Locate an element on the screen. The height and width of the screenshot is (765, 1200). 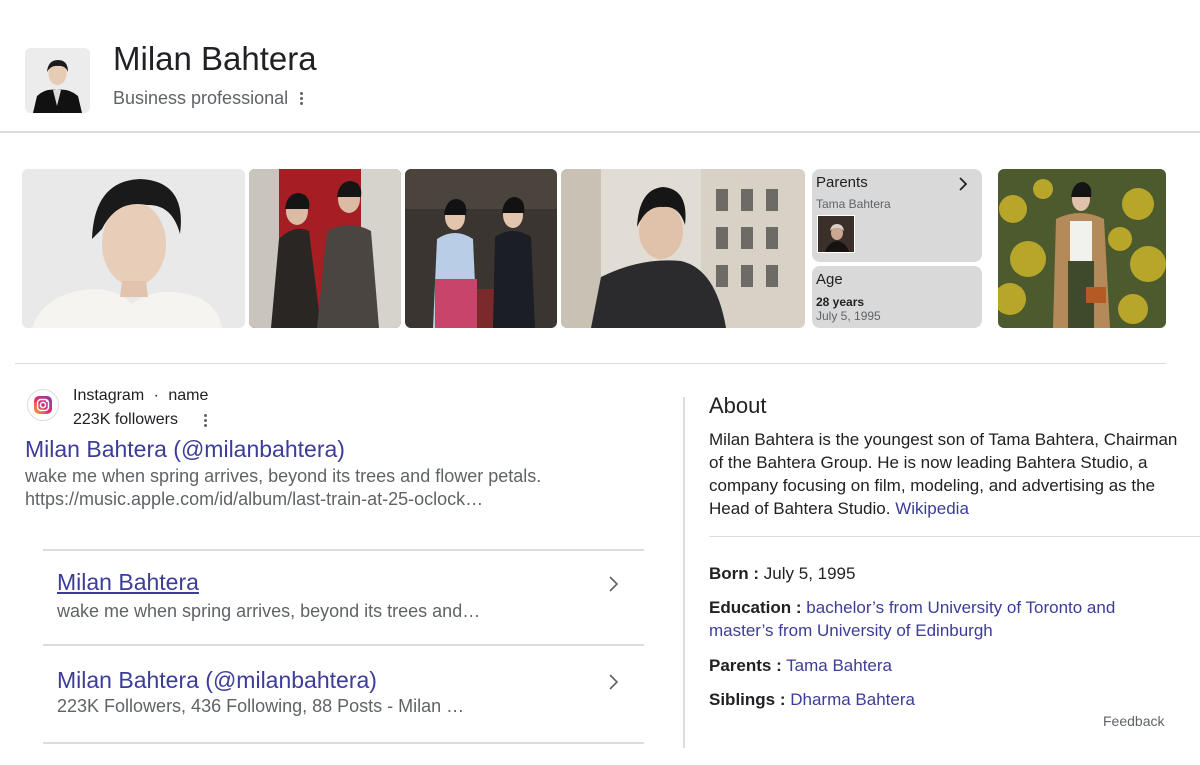
age-card-label: Age is located at coordinates (829, 279).